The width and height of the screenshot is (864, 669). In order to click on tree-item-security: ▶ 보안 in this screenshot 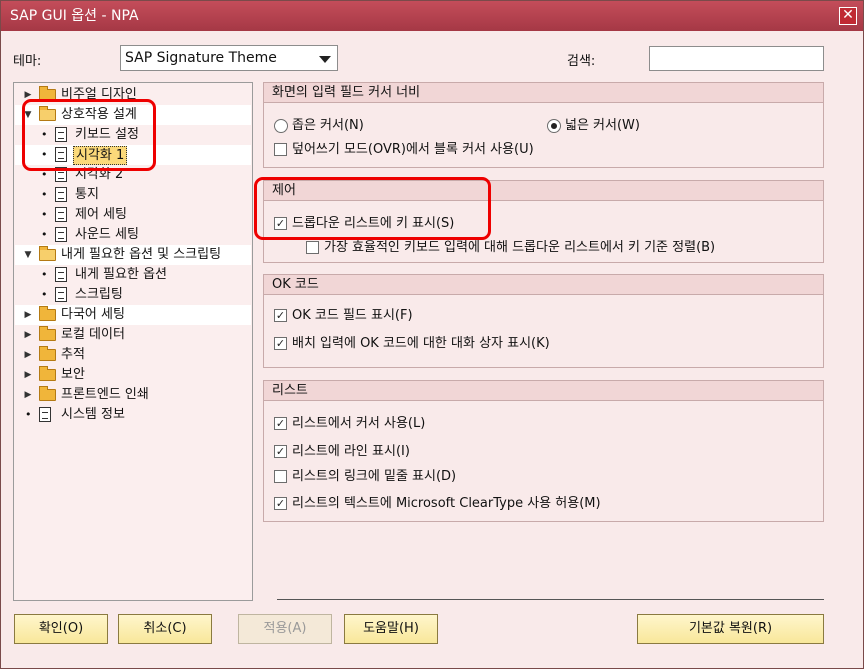, I will do `click(133, 375)`.